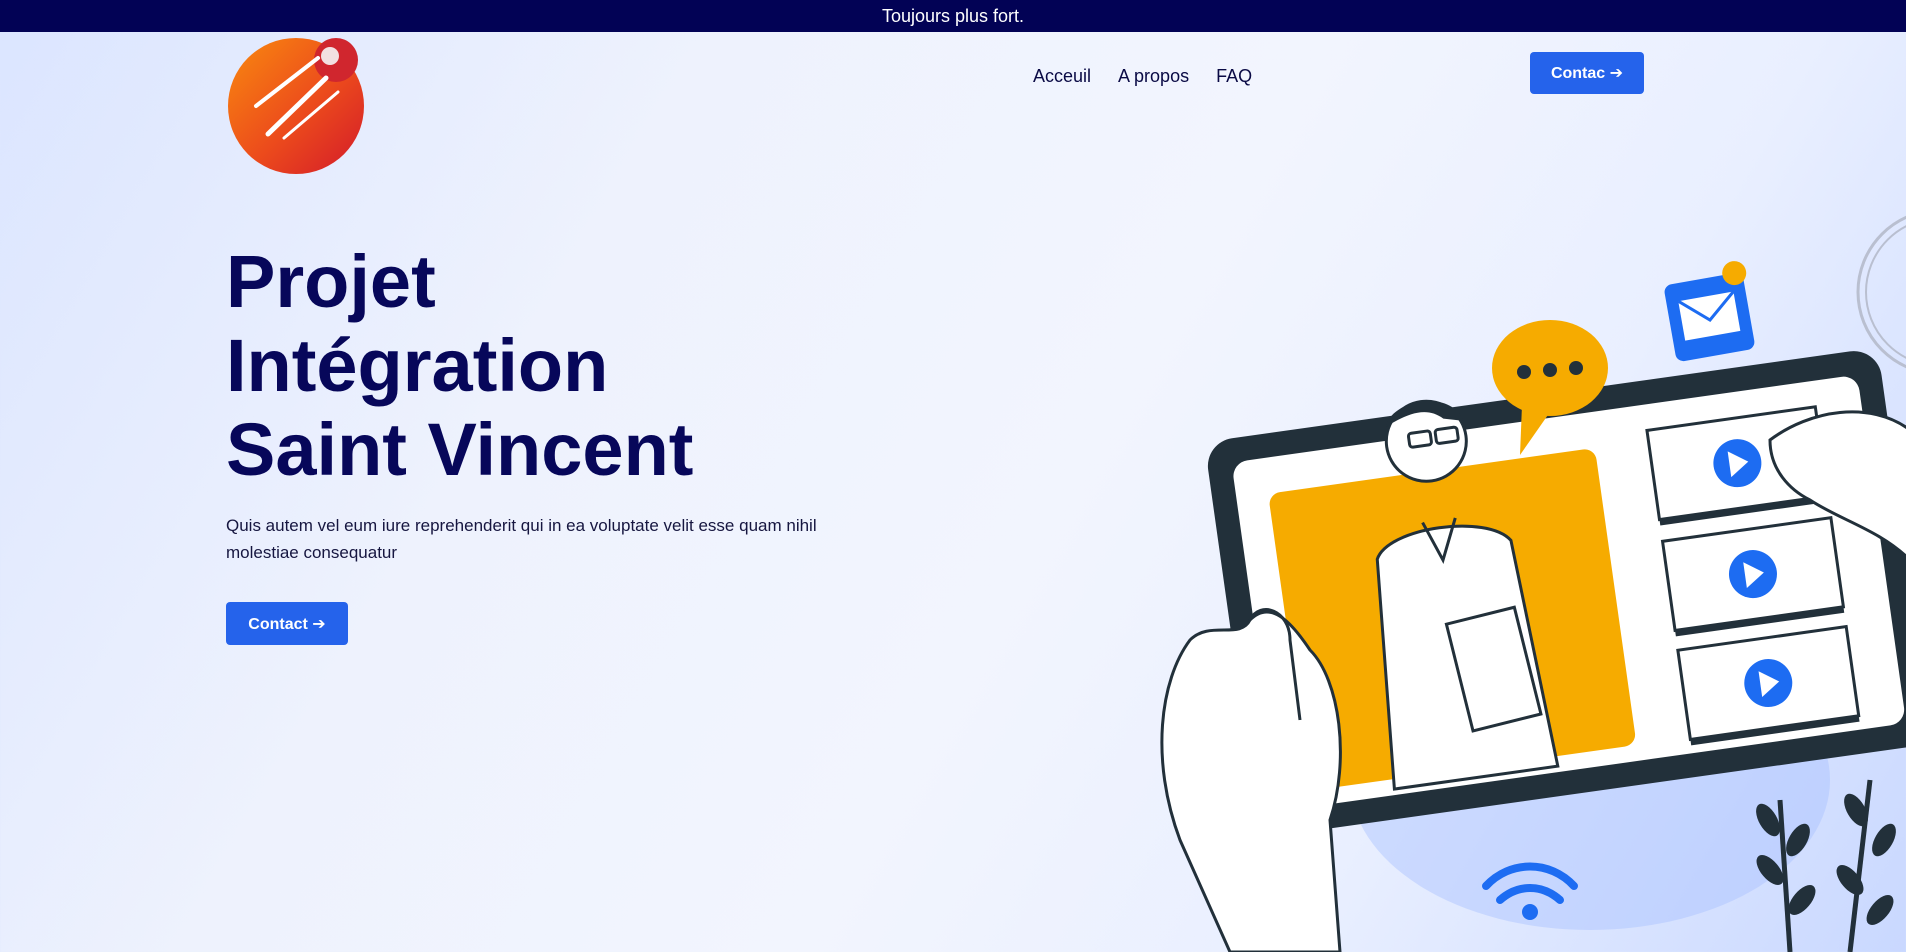  Describe the element at coordinates (417, 365) in the screenshot. I see `hero-title-line-2: Intégration` at that location.